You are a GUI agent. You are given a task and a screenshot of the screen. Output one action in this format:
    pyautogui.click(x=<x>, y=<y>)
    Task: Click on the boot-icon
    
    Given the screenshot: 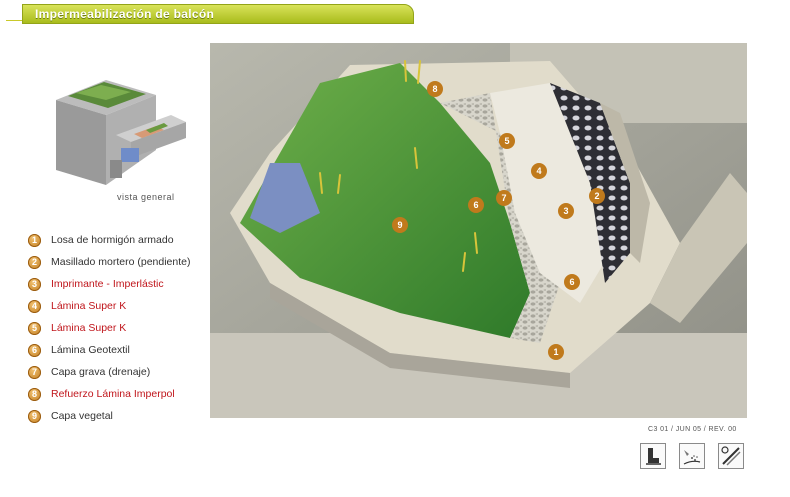 What is the action you would take?
    pyautogui.click(x=653, y=456)
    